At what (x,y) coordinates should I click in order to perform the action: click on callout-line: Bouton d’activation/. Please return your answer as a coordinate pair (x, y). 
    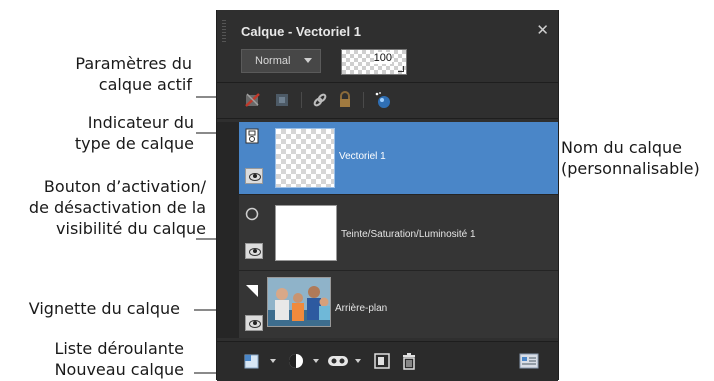
    Looking at the image, I should click on (124, 186).